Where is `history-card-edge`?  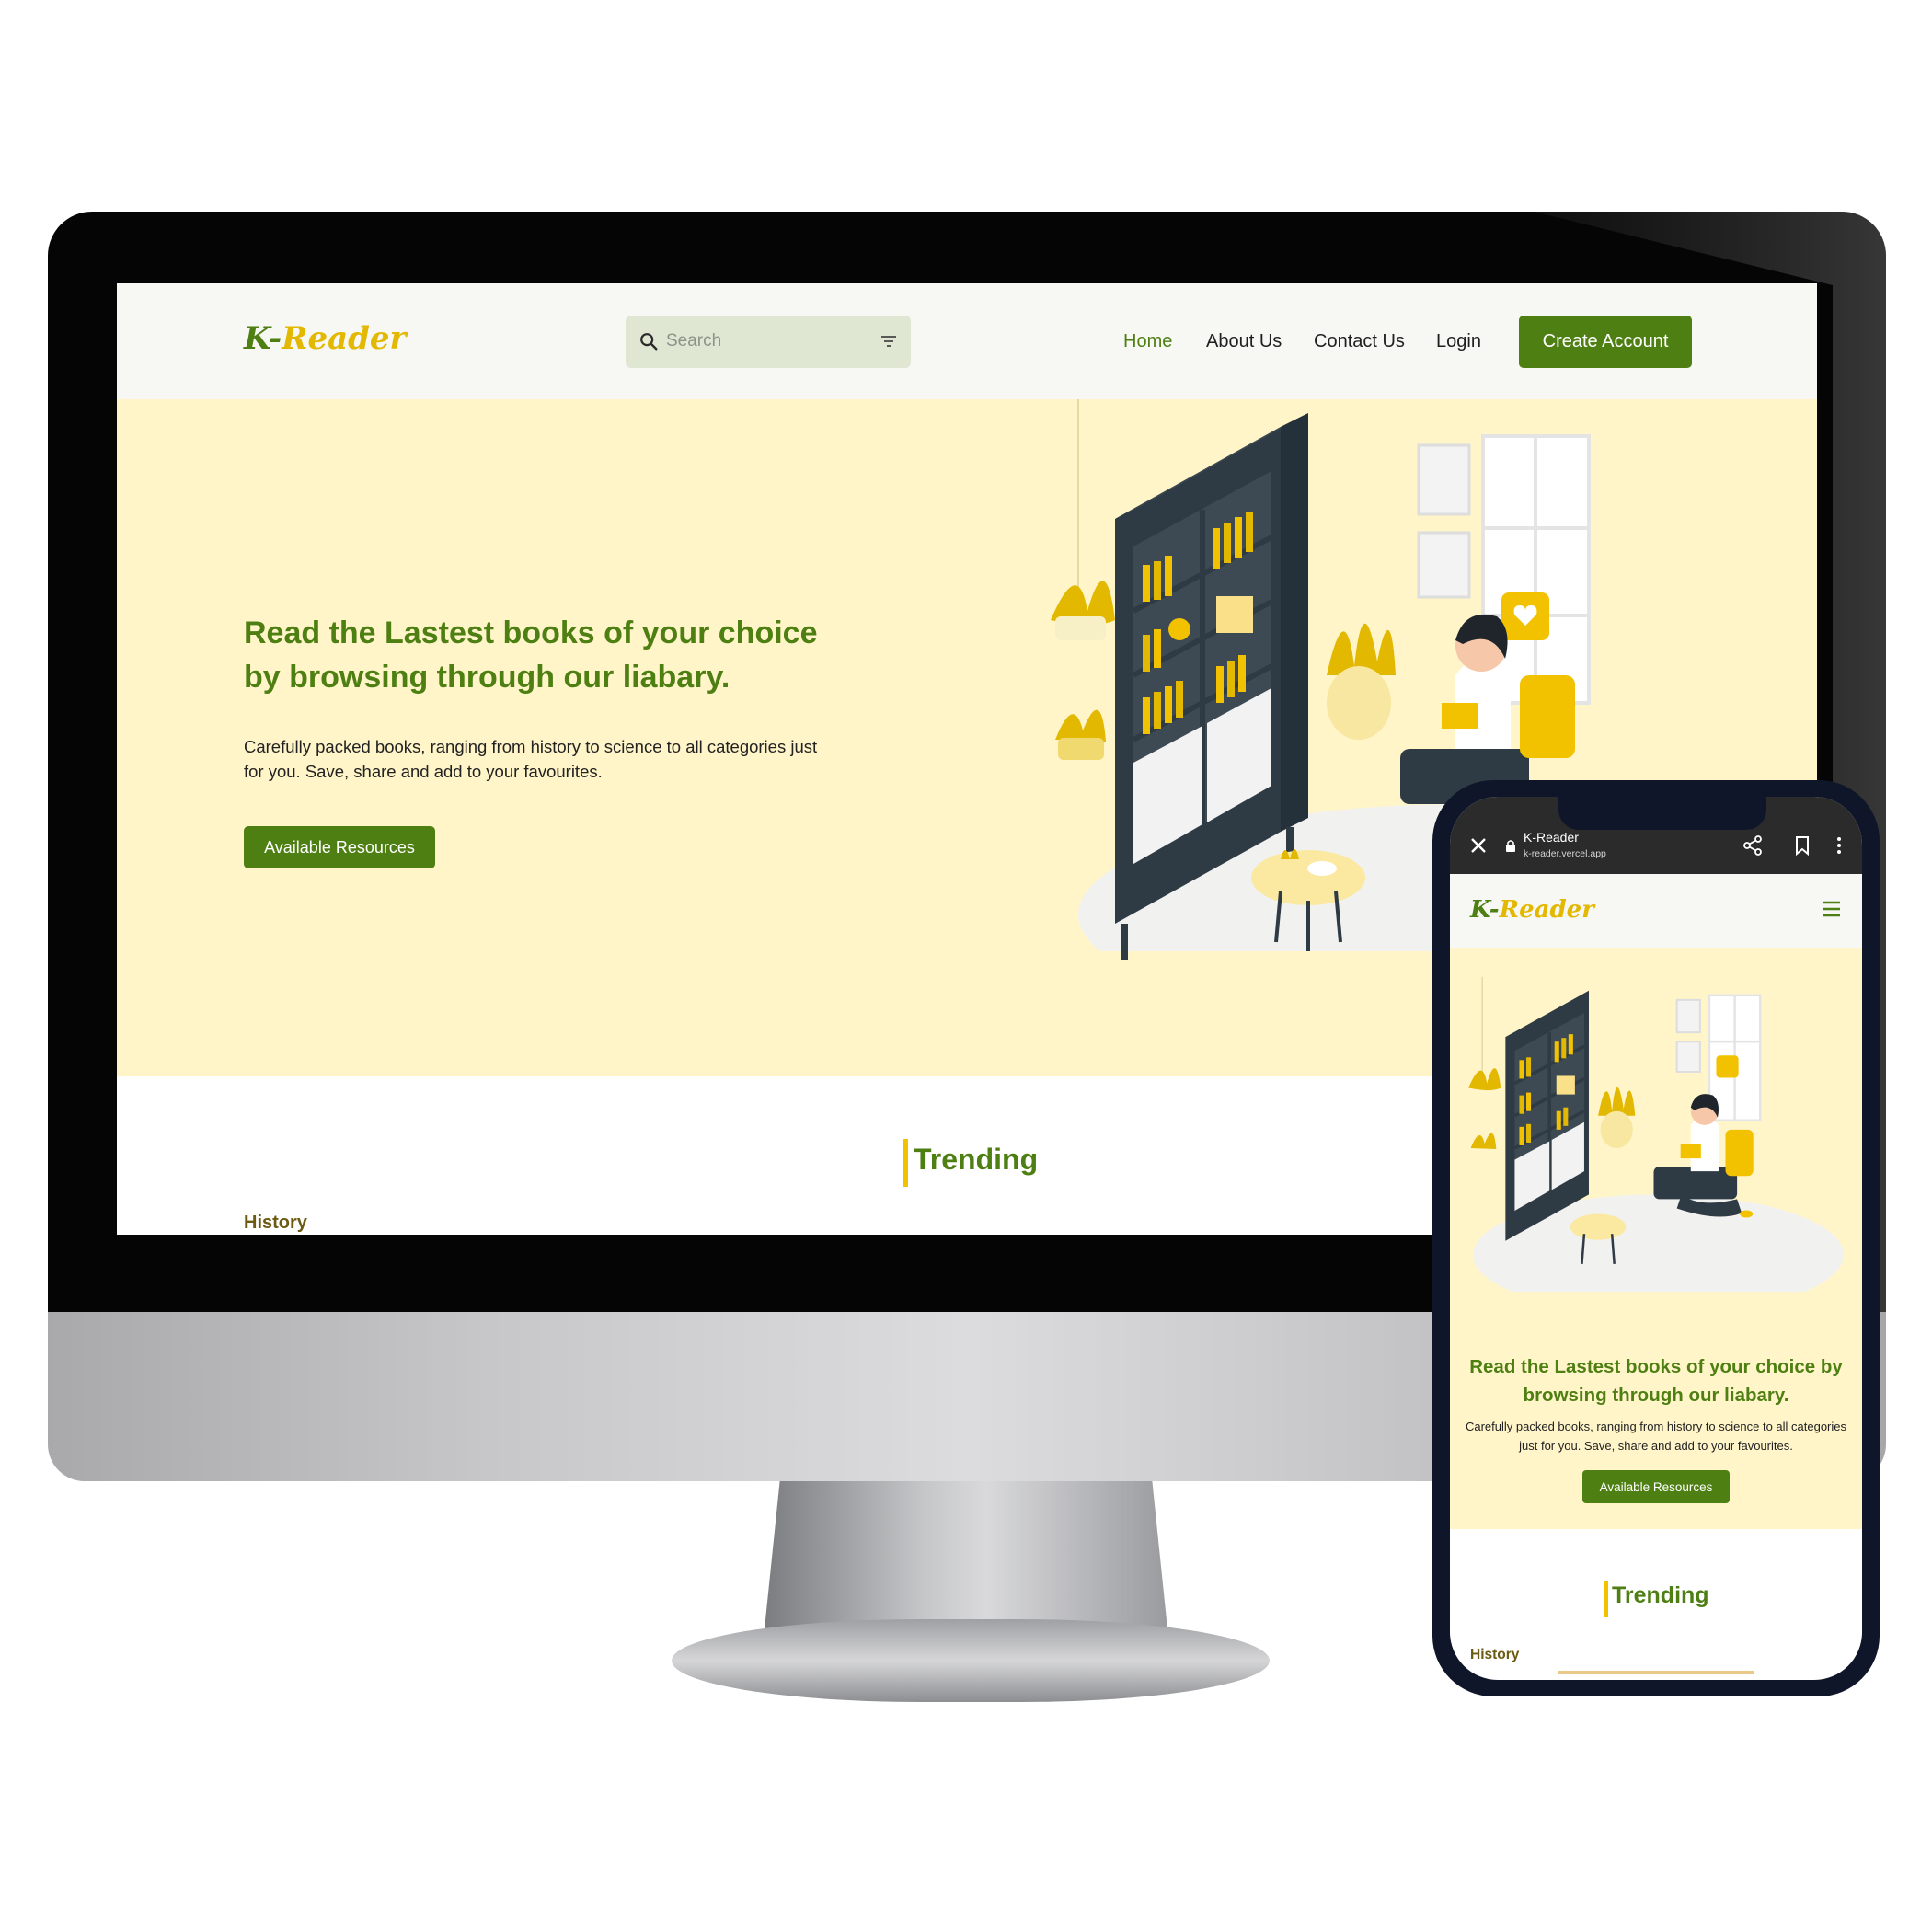
history-card-edge is located at coordinates (1656, 1672).